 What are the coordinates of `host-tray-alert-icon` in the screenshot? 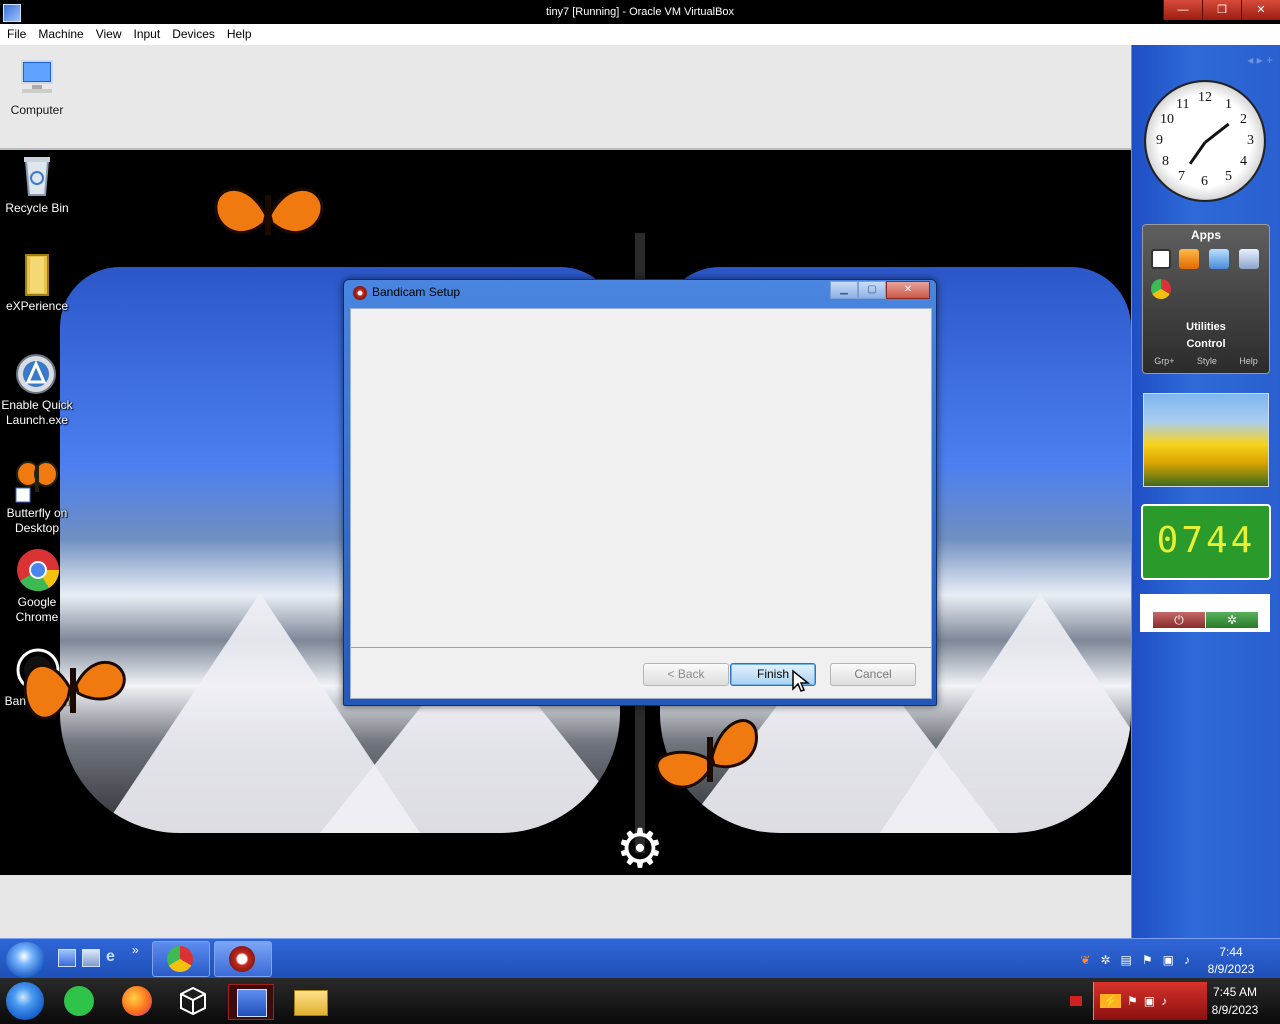 It's located at (1076, 1001).